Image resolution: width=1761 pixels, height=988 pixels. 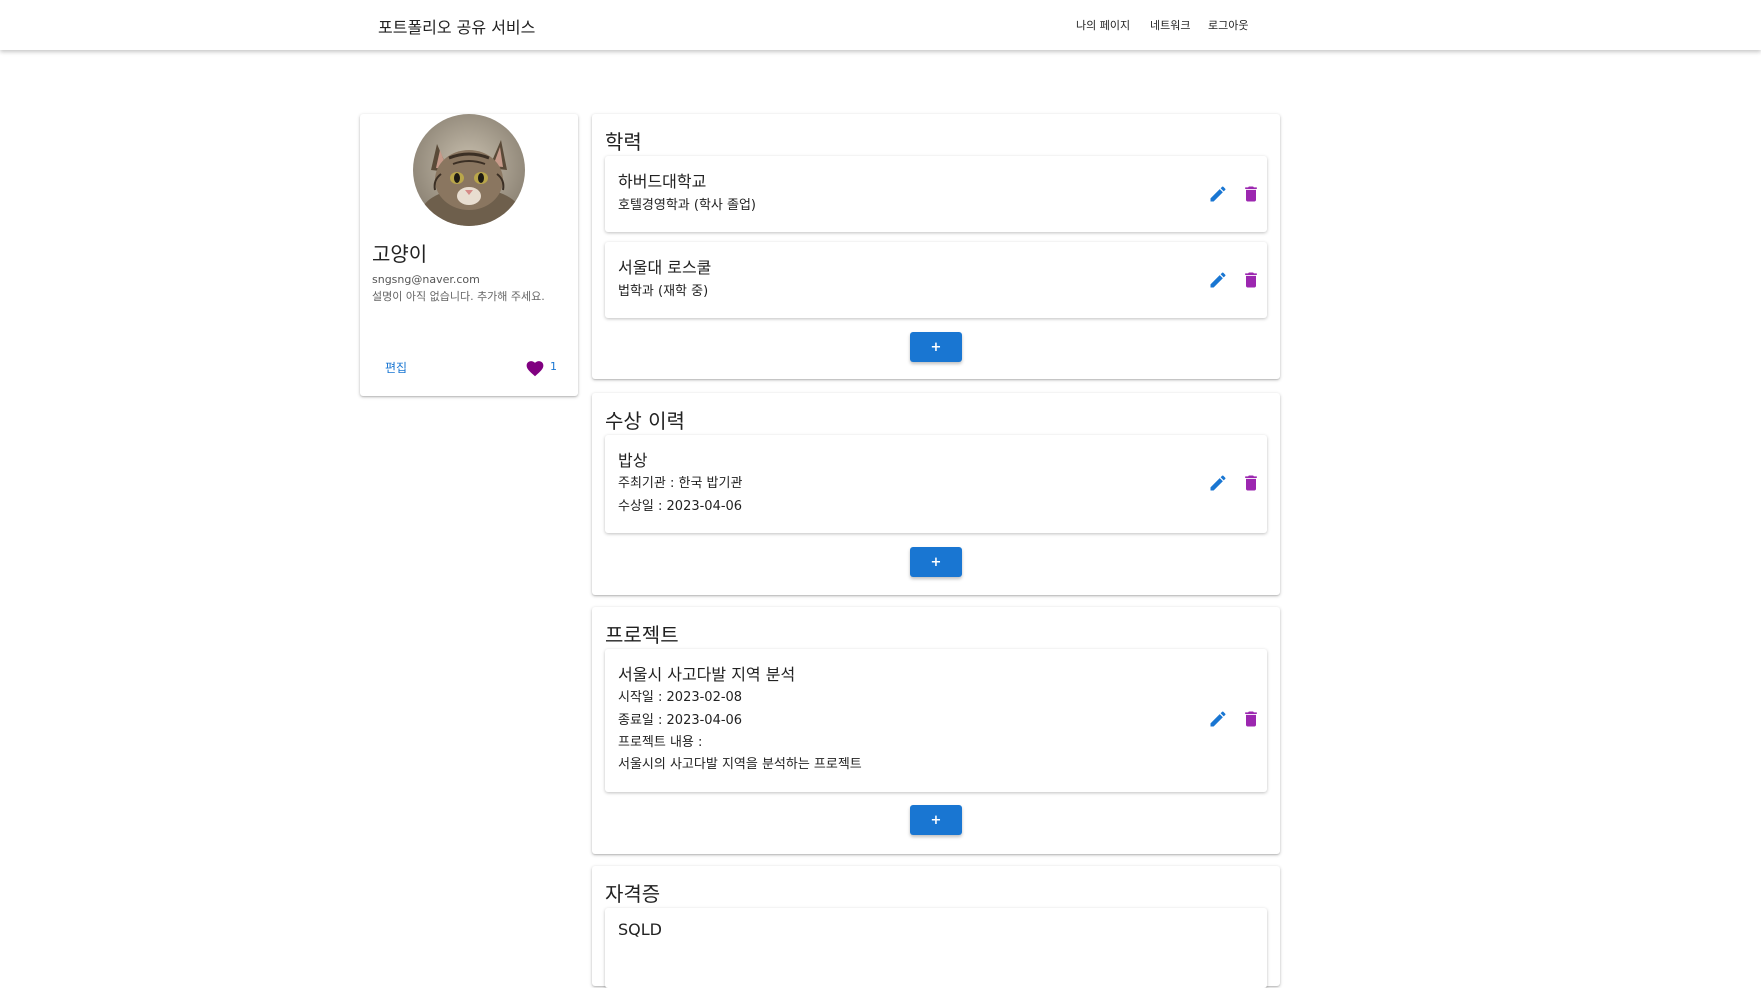 I want to click on nav-logout: 로그아웃, so click(x=1228, y=25).